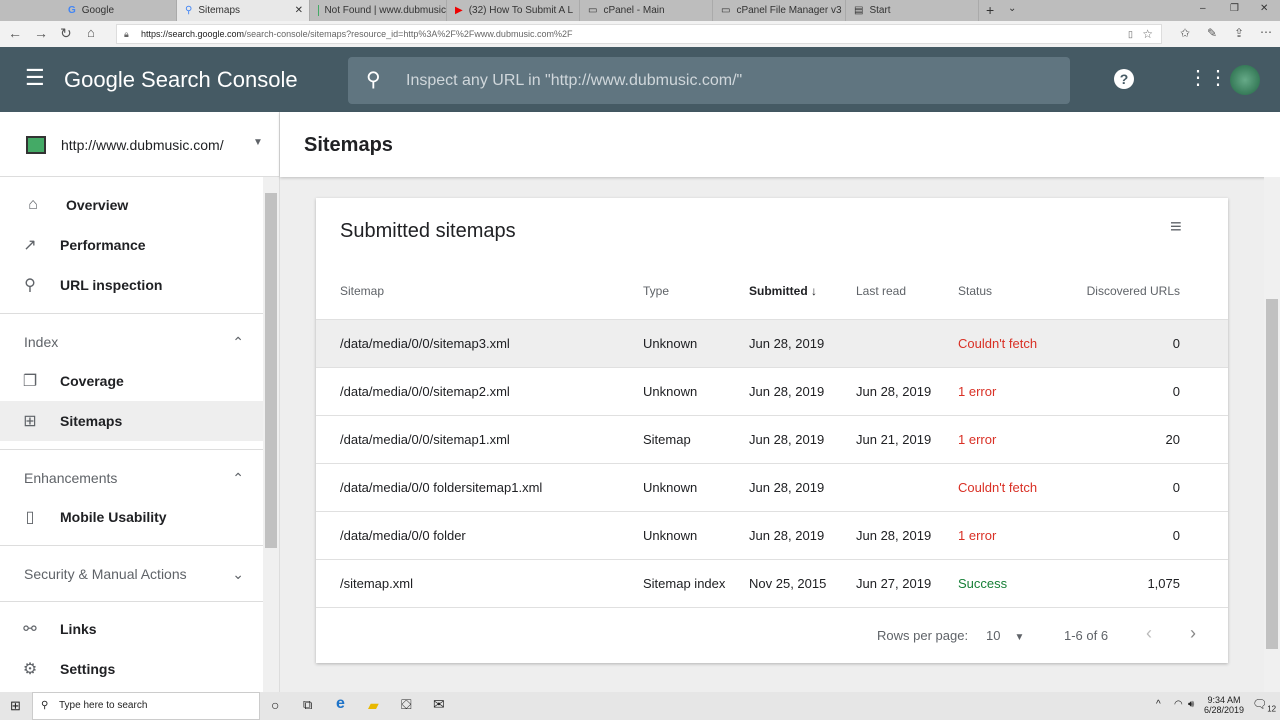 Image resolution: width=1280 pixels, height=720 pixels. Describe the element at coordinates (406, 704) in the screenshot. I see `store-icon: ⛋` at that location.